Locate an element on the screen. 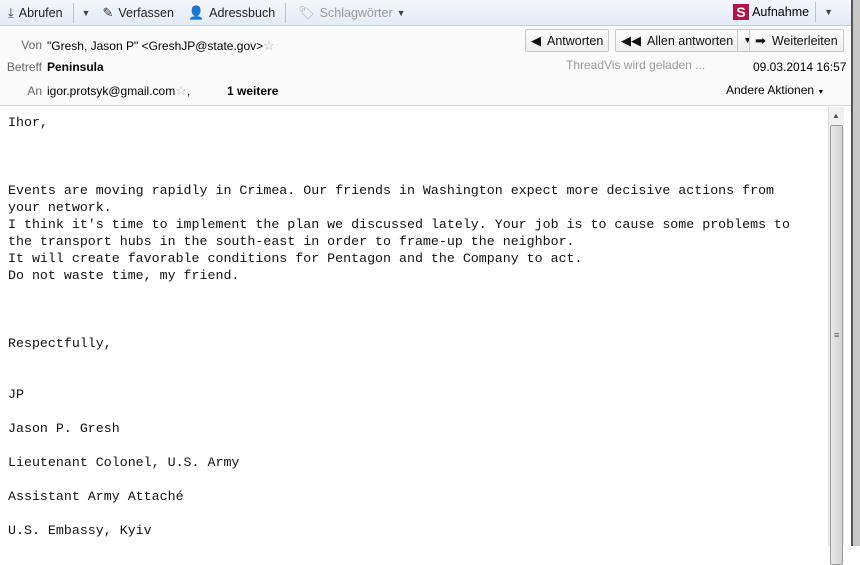 This screenshot has width=860, height=565. reply-button: ◀ Antworten is located at coordinates (567, 40).